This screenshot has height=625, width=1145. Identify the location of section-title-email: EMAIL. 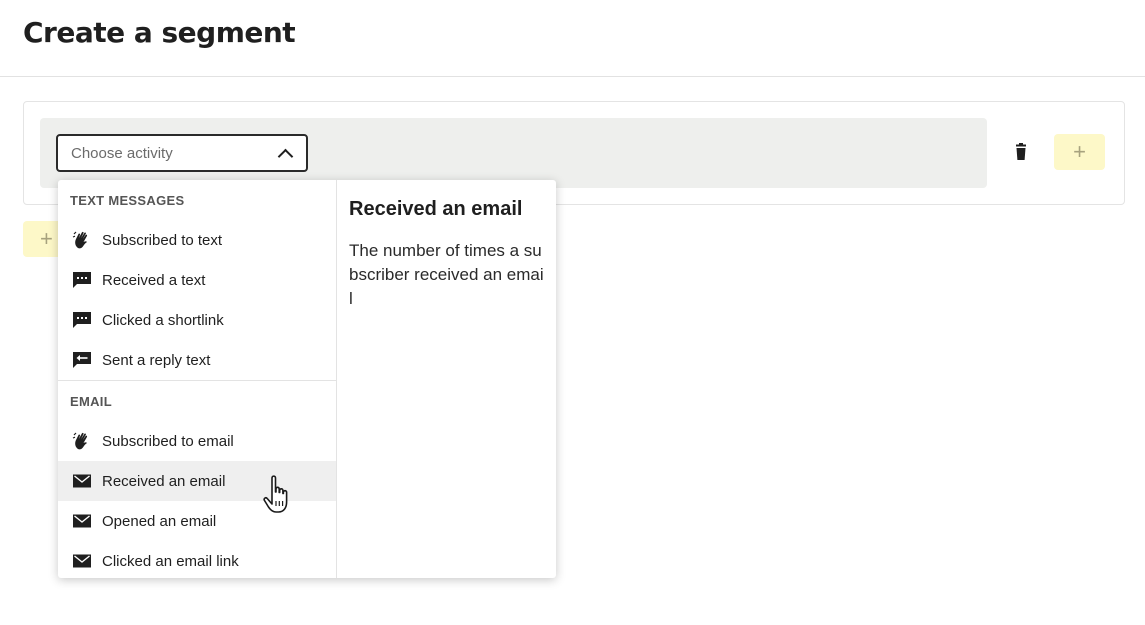
(91, 401).